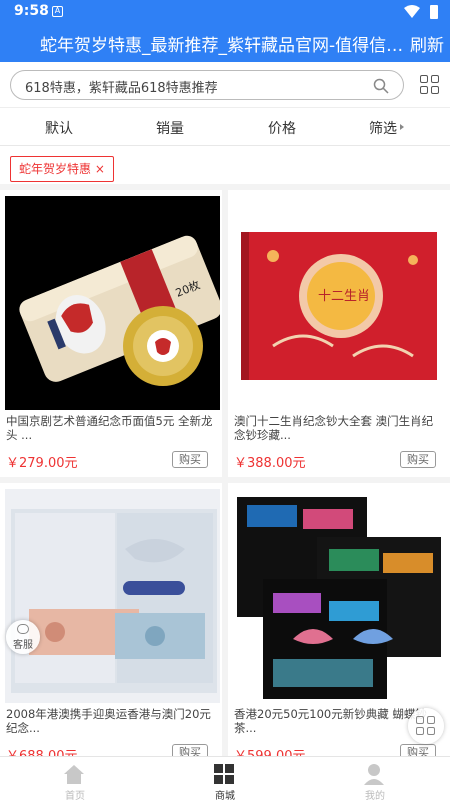  Describe the element at coordinates (430, 85) in the screenshot. I see `category-grid-button` at that location.